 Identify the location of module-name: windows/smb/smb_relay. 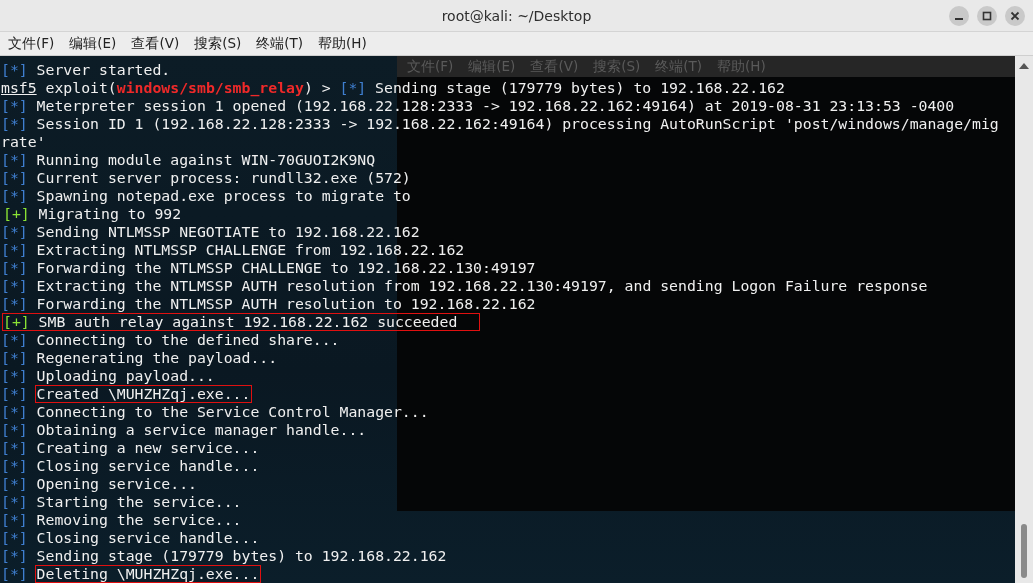
(210, 88).